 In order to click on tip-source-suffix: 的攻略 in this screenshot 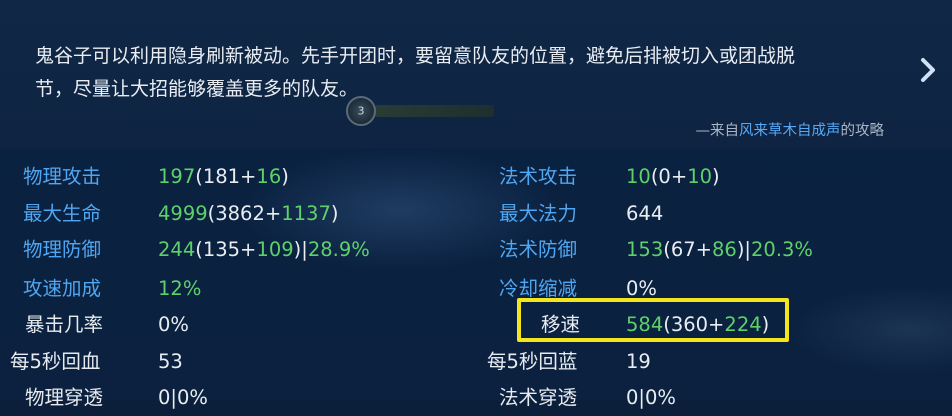, I will do `click(862, 131)`.